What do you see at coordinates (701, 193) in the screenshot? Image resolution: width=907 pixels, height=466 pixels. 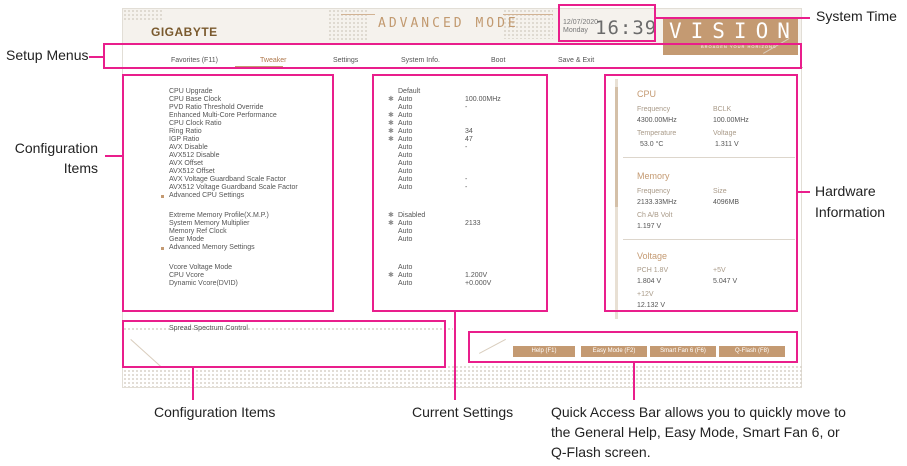 I see `hardware-info-highlight` at bounding box center [701, 193].